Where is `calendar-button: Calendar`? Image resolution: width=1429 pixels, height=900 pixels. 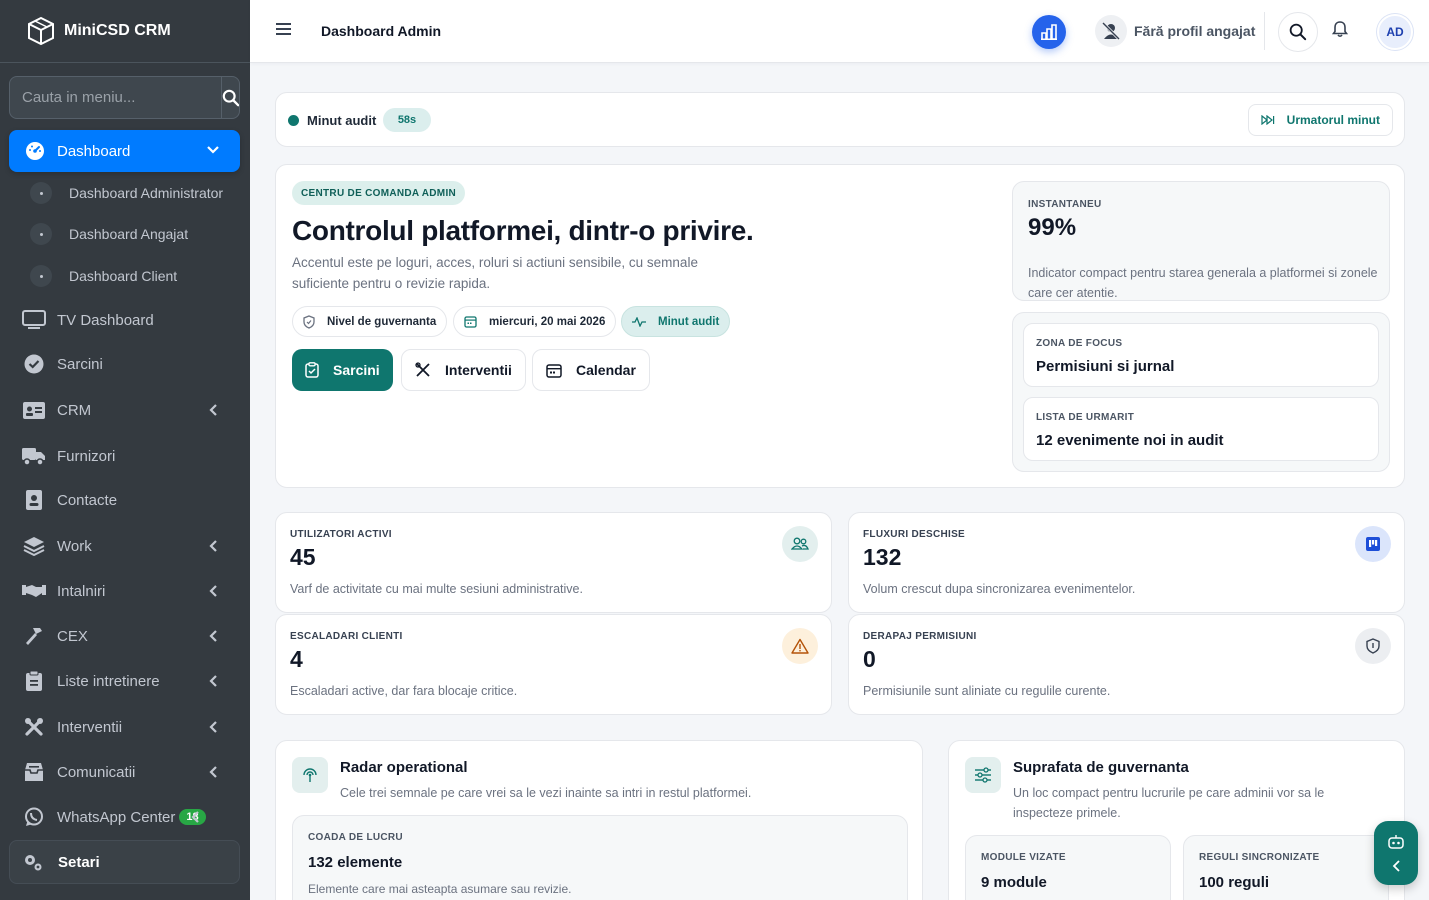
calendar-button: Calendar is located at coordinates (591, 370).